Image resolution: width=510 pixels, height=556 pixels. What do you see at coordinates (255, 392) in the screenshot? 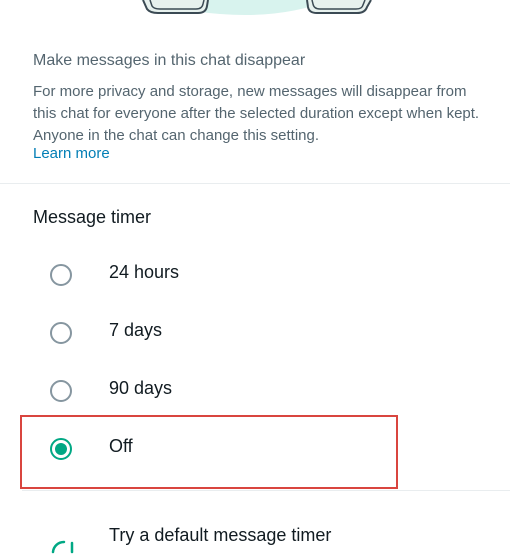
I see `timer-option-90-days: 90 days` at bounding box center [255, 392].